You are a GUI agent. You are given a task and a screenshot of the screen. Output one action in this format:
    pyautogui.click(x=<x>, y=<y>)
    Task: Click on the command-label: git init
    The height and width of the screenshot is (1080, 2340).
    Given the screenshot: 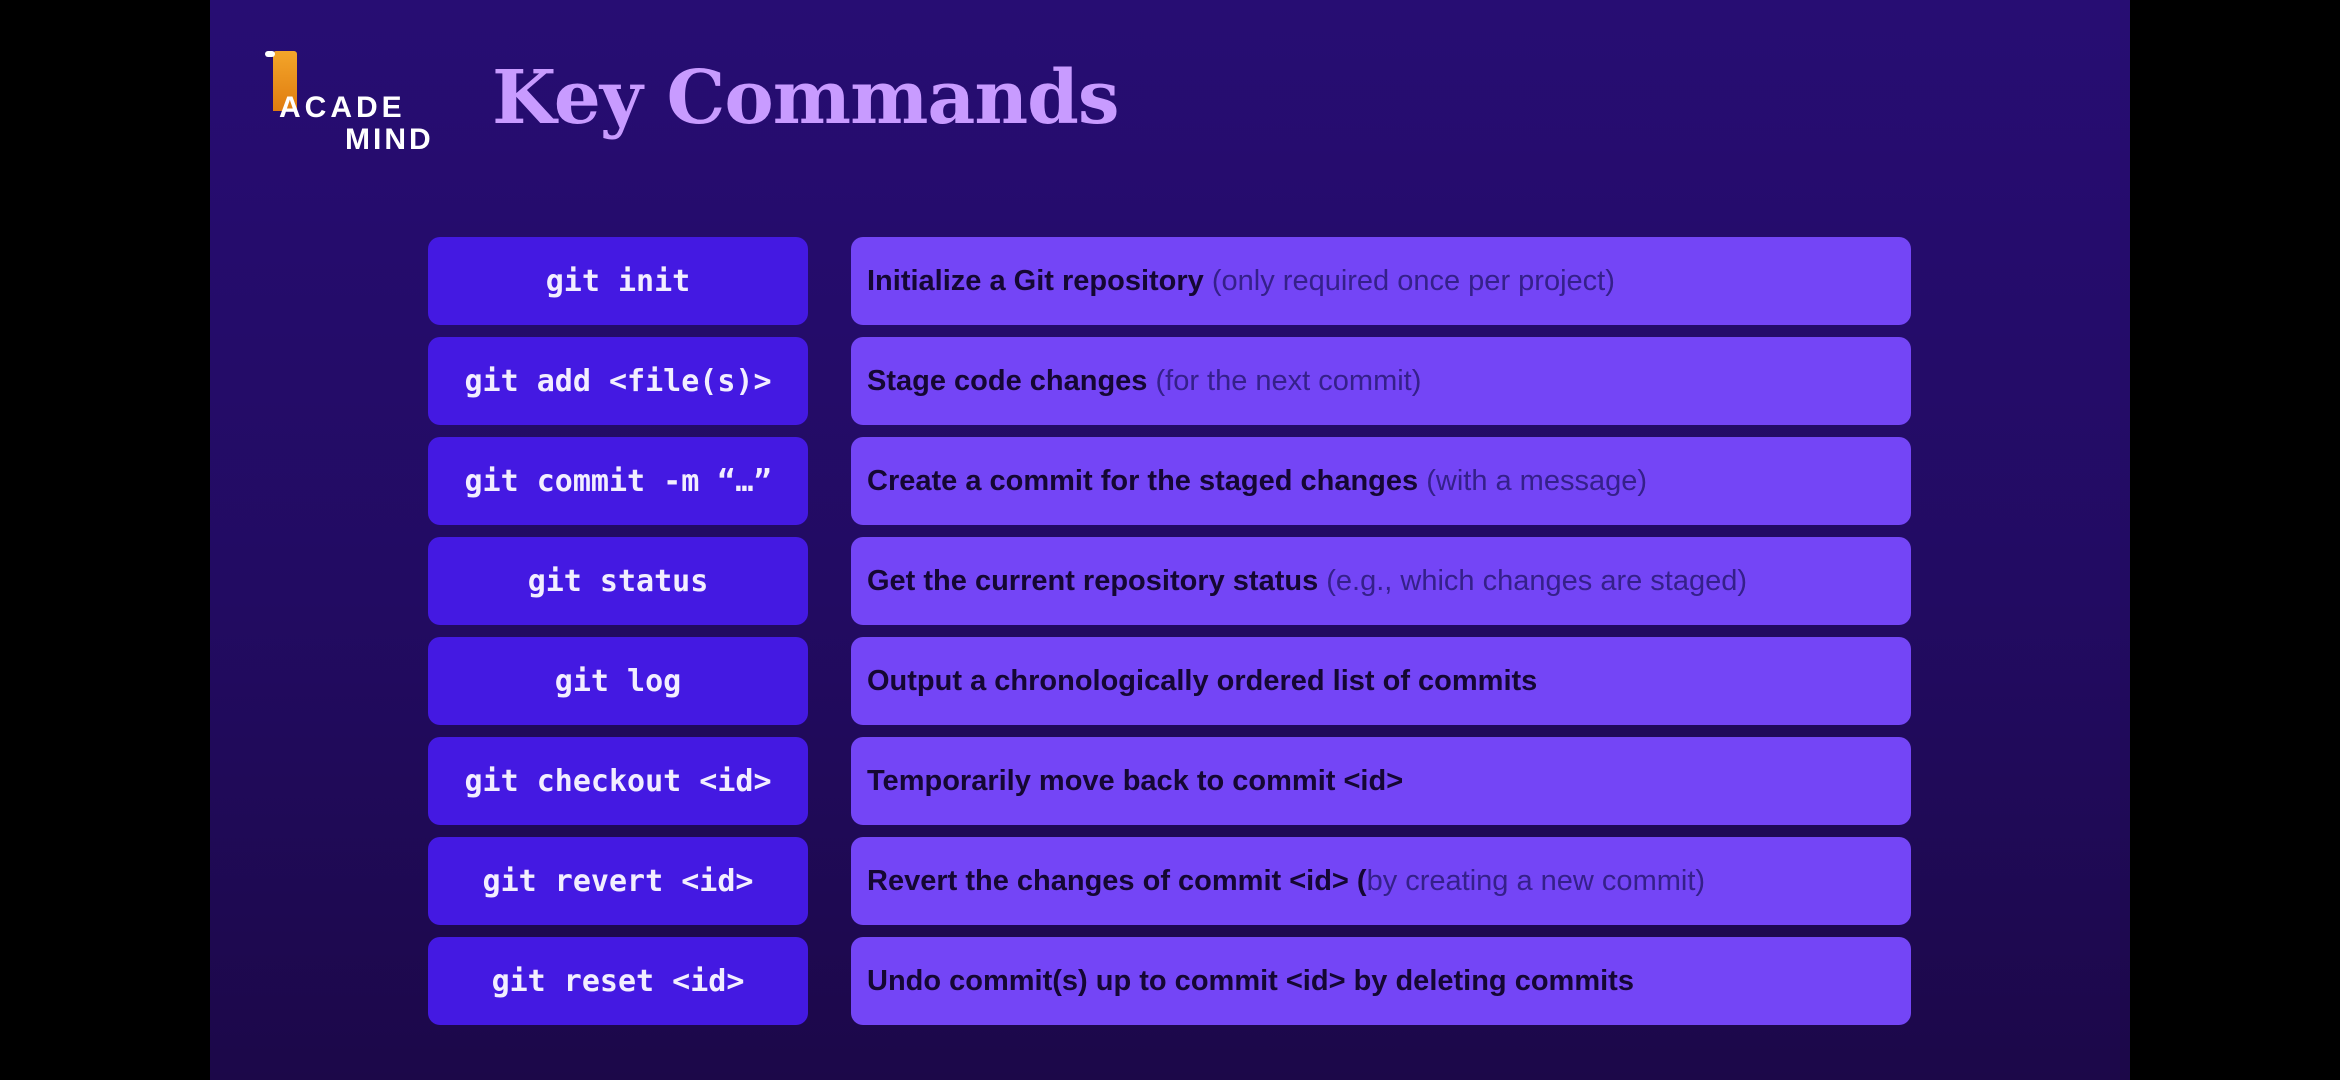 What is the action you would take?
    pyautogui.click(x=618, y=281)
    